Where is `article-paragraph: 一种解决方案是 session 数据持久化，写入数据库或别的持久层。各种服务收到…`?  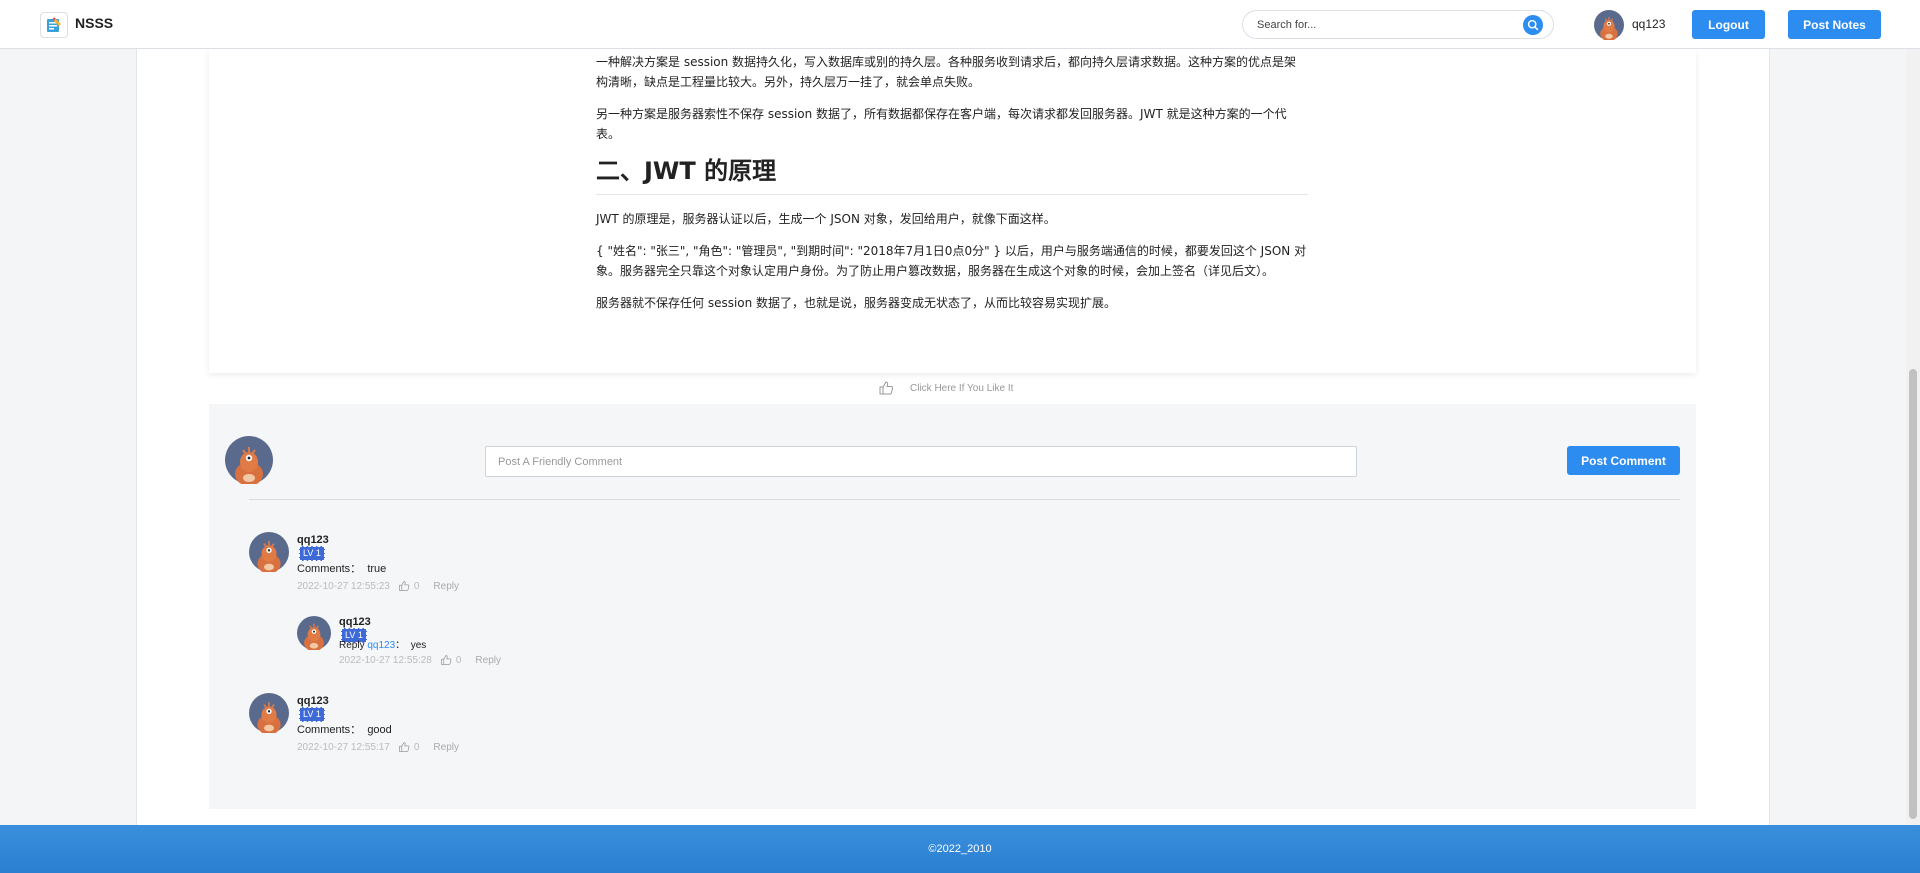 article-paragraph: 一种解决方案是 session 数据持久化，写入数据库或别的持久层。各种服务收到… is located at coordinates (946, 72).